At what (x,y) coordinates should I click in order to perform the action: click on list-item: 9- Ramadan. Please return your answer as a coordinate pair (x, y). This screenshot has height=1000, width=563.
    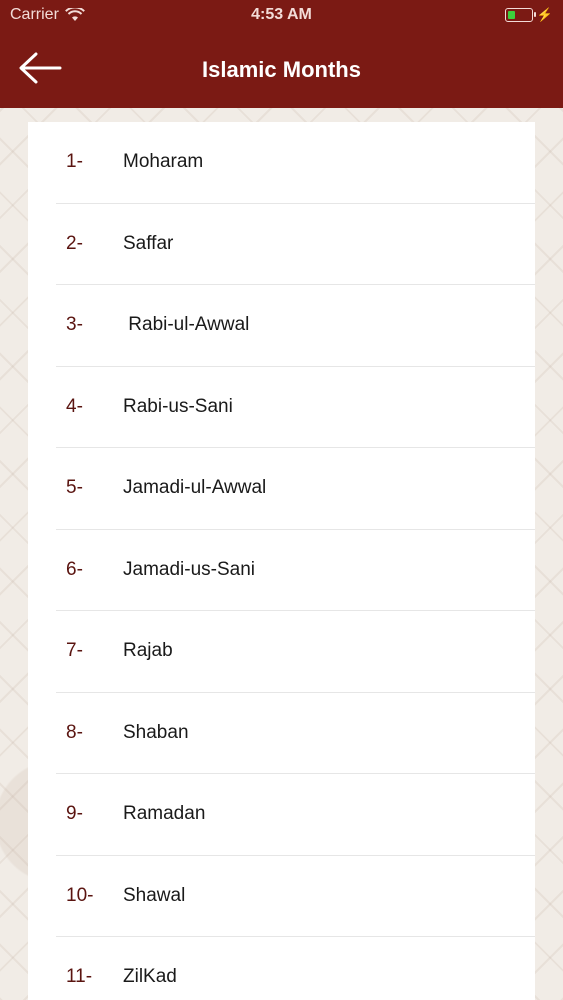
    Looking at the image, I should click on (295, 815).